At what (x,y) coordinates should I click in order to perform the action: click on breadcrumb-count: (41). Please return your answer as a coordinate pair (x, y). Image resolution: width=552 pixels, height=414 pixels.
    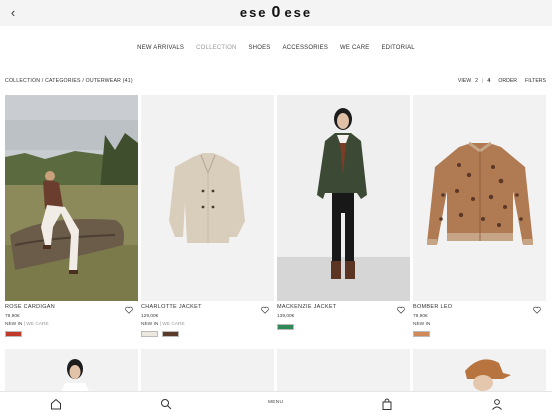
    Looking at the image, I should click on (127, 81).